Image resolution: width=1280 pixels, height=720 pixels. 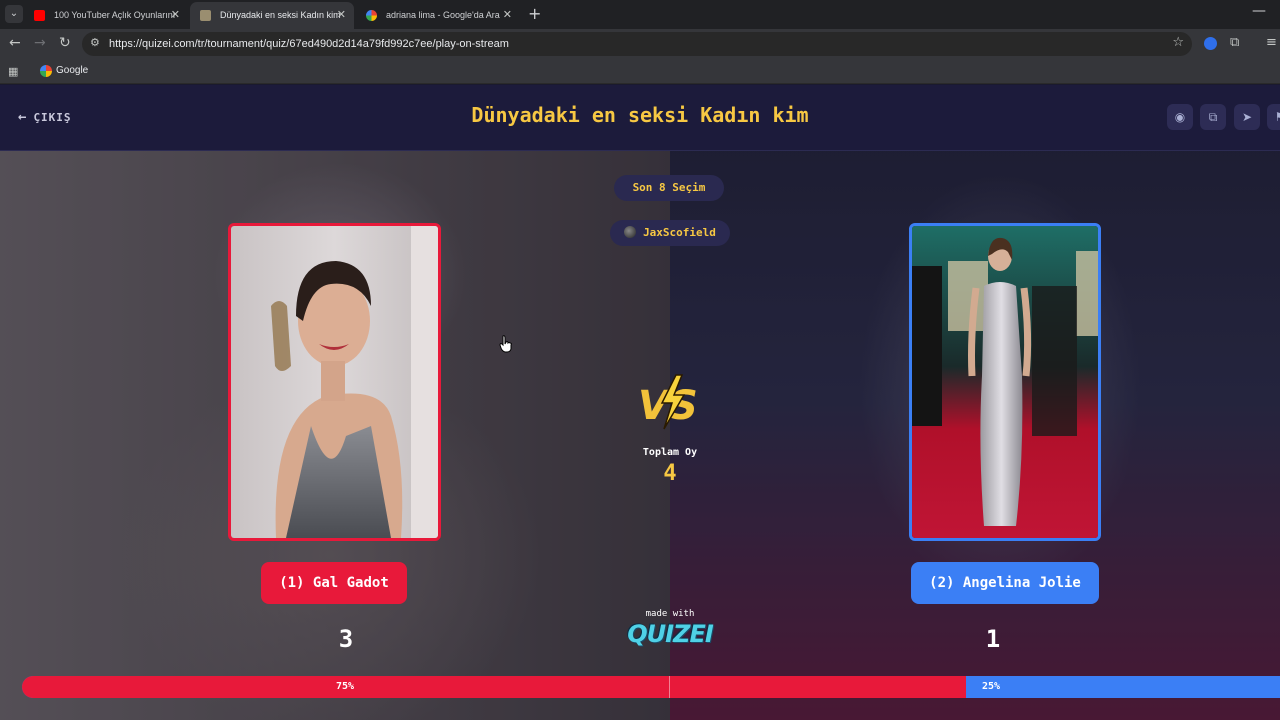 What do you see at coordinates (1247, 117) in the screenshot?
I see `send-icon: ➤` at bounding box center [1247, 117].